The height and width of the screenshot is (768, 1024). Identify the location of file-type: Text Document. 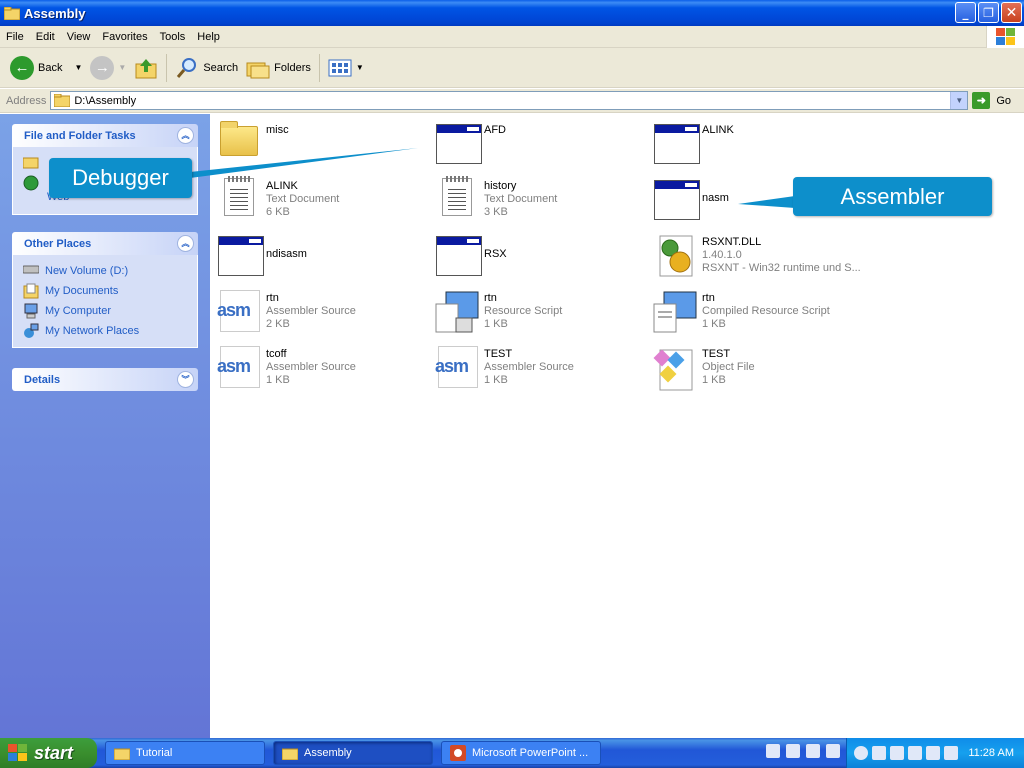
(303, 199).